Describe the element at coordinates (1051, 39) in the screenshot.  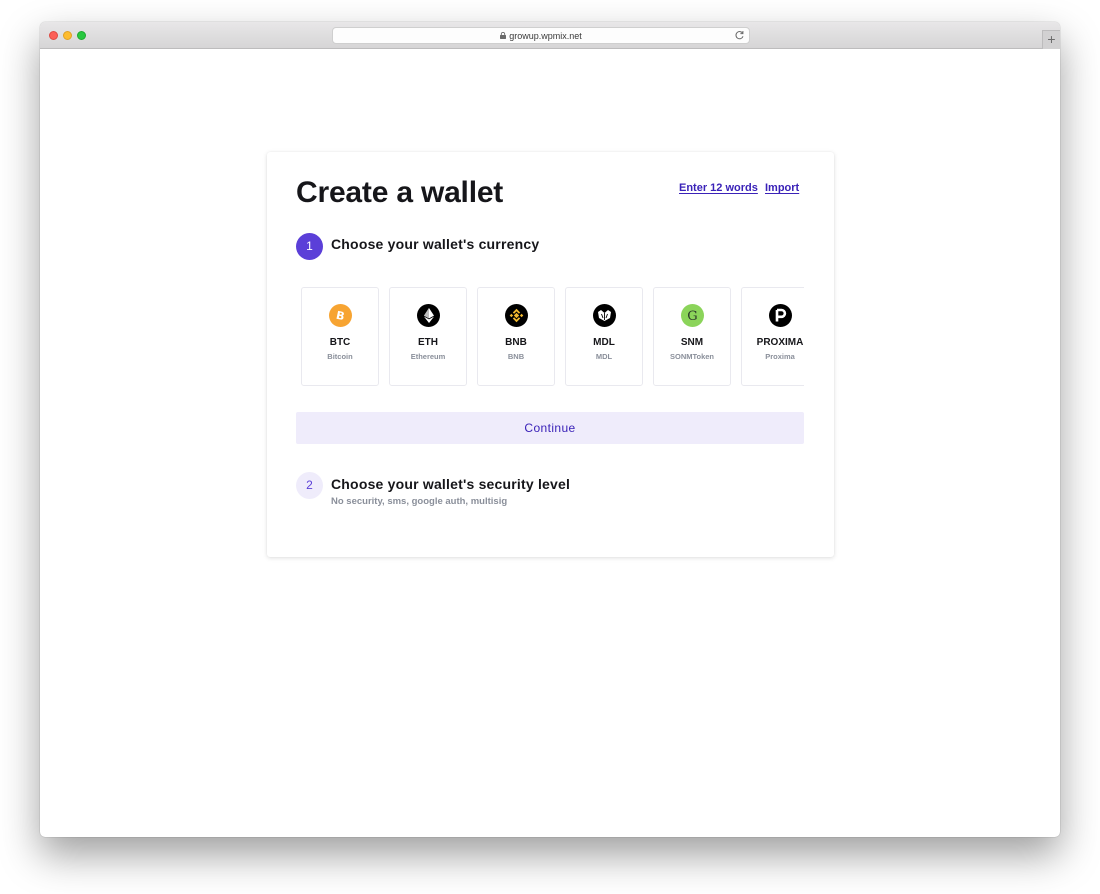
I see `new-tab-button: +` at that location.